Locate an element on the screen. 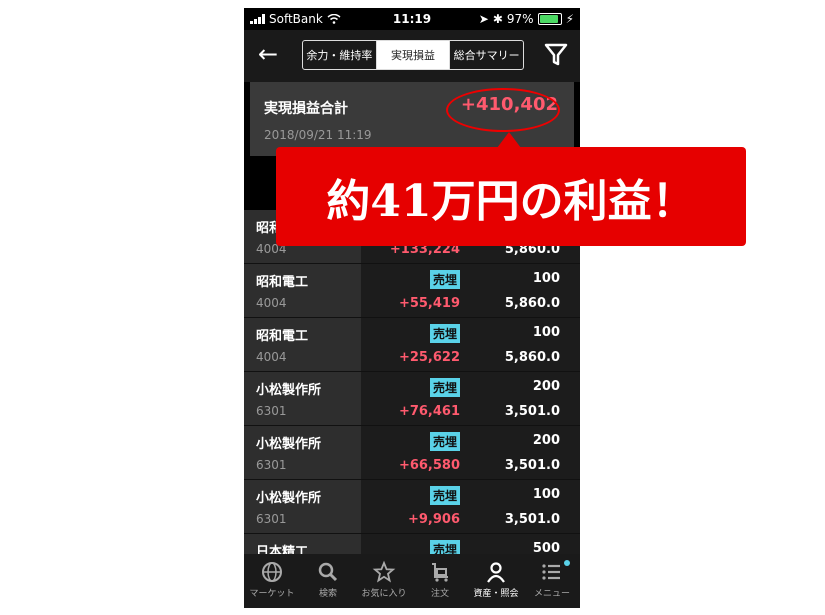 The height and width of the screenshot is (615, 825). nav-bar: ← 余力・維持率 実現損益 総合サマリー is located at coordinates (412, 56).